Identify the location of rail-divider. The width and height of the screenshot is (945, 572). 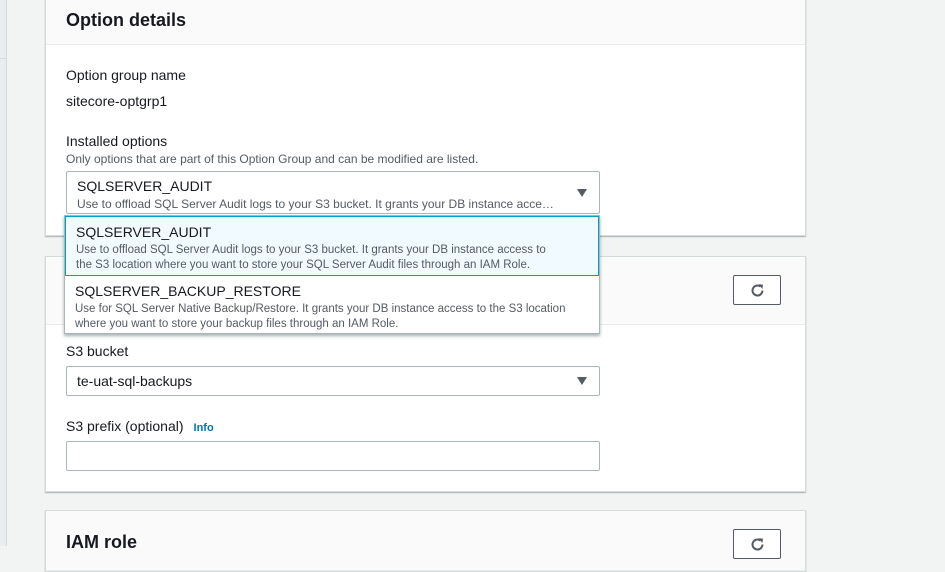
(3, 58).